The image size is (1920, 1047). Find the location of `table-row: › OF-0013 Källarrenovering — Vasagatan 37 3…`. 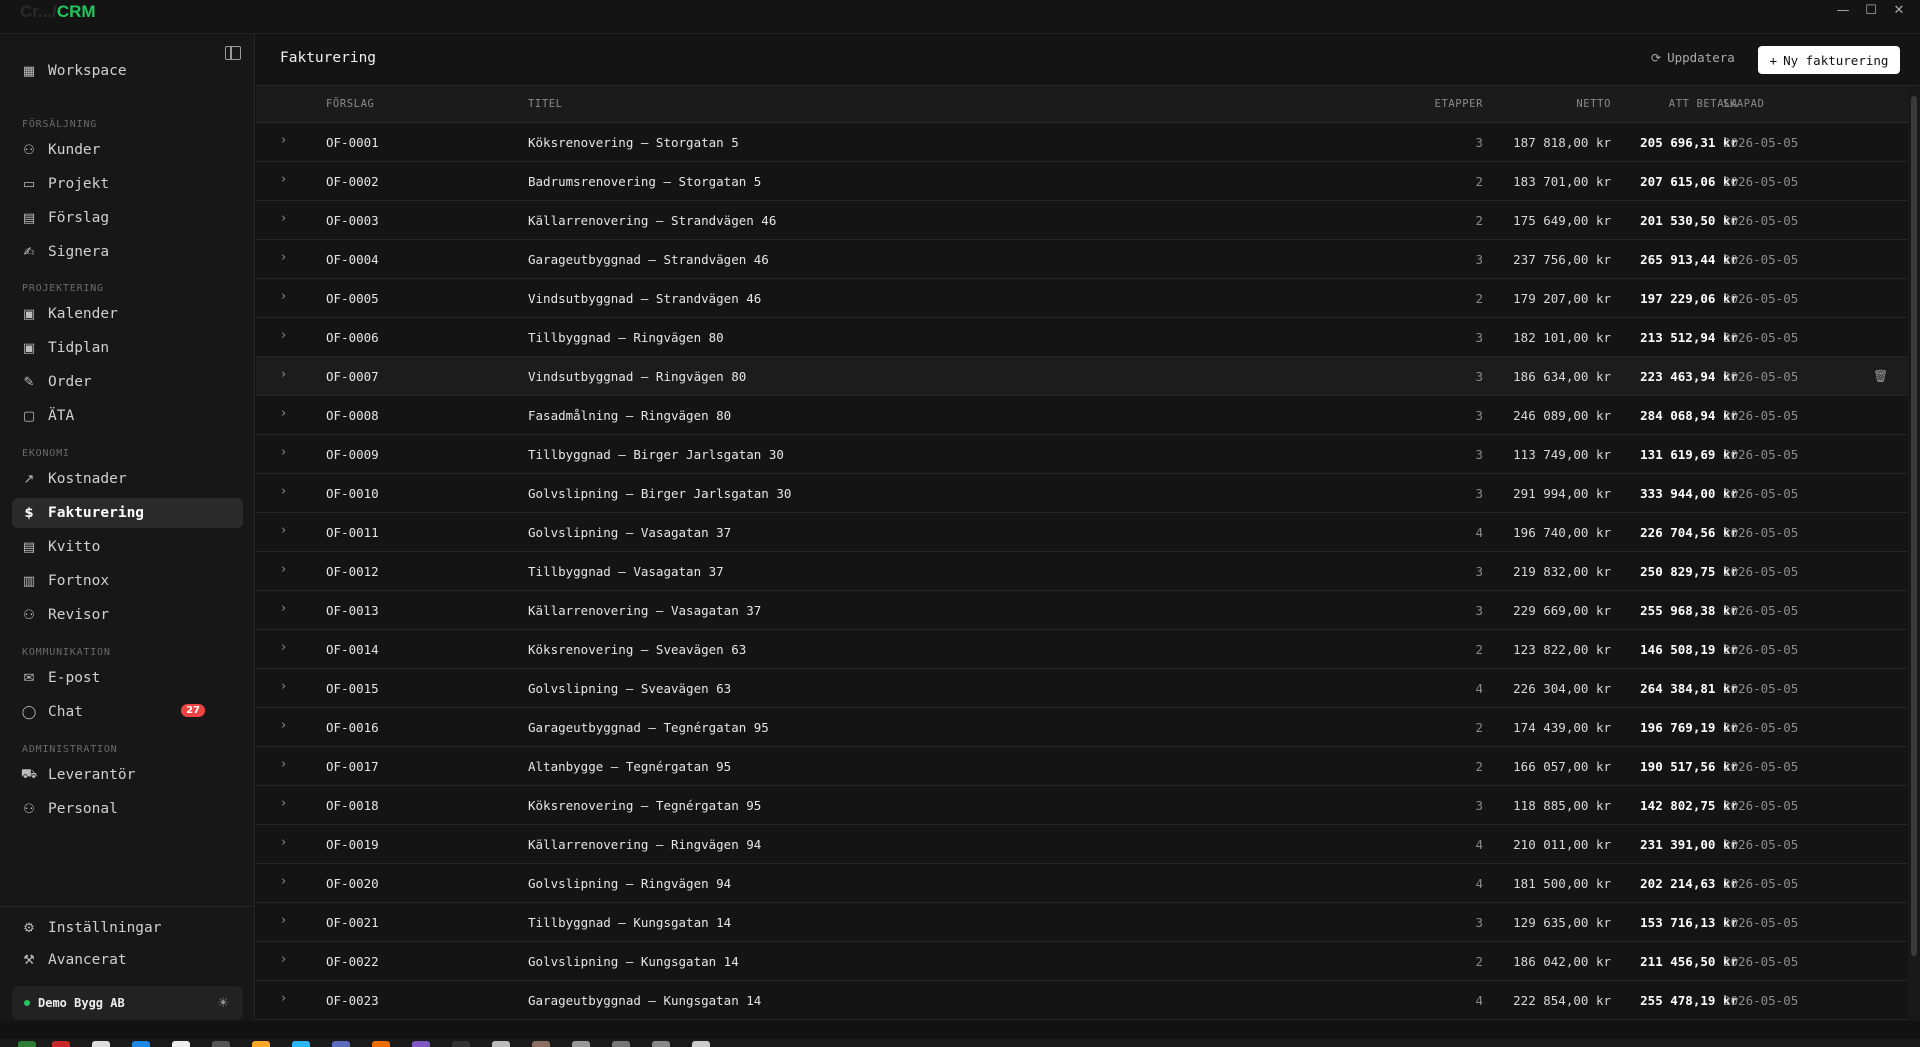

table-row: › OF-0013 Källarrenovering — Vasagatan 37 3… is located at coordinates (1082, 610).